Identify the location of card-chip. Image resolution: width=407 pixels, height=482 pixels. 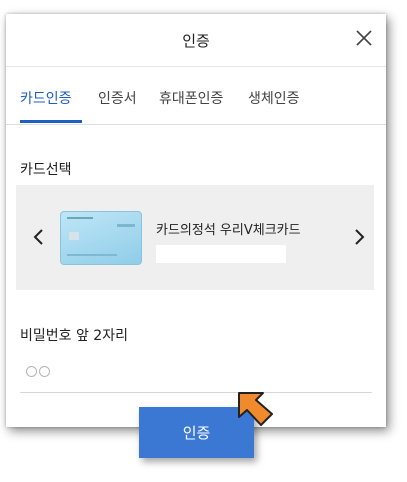
(74, 236).